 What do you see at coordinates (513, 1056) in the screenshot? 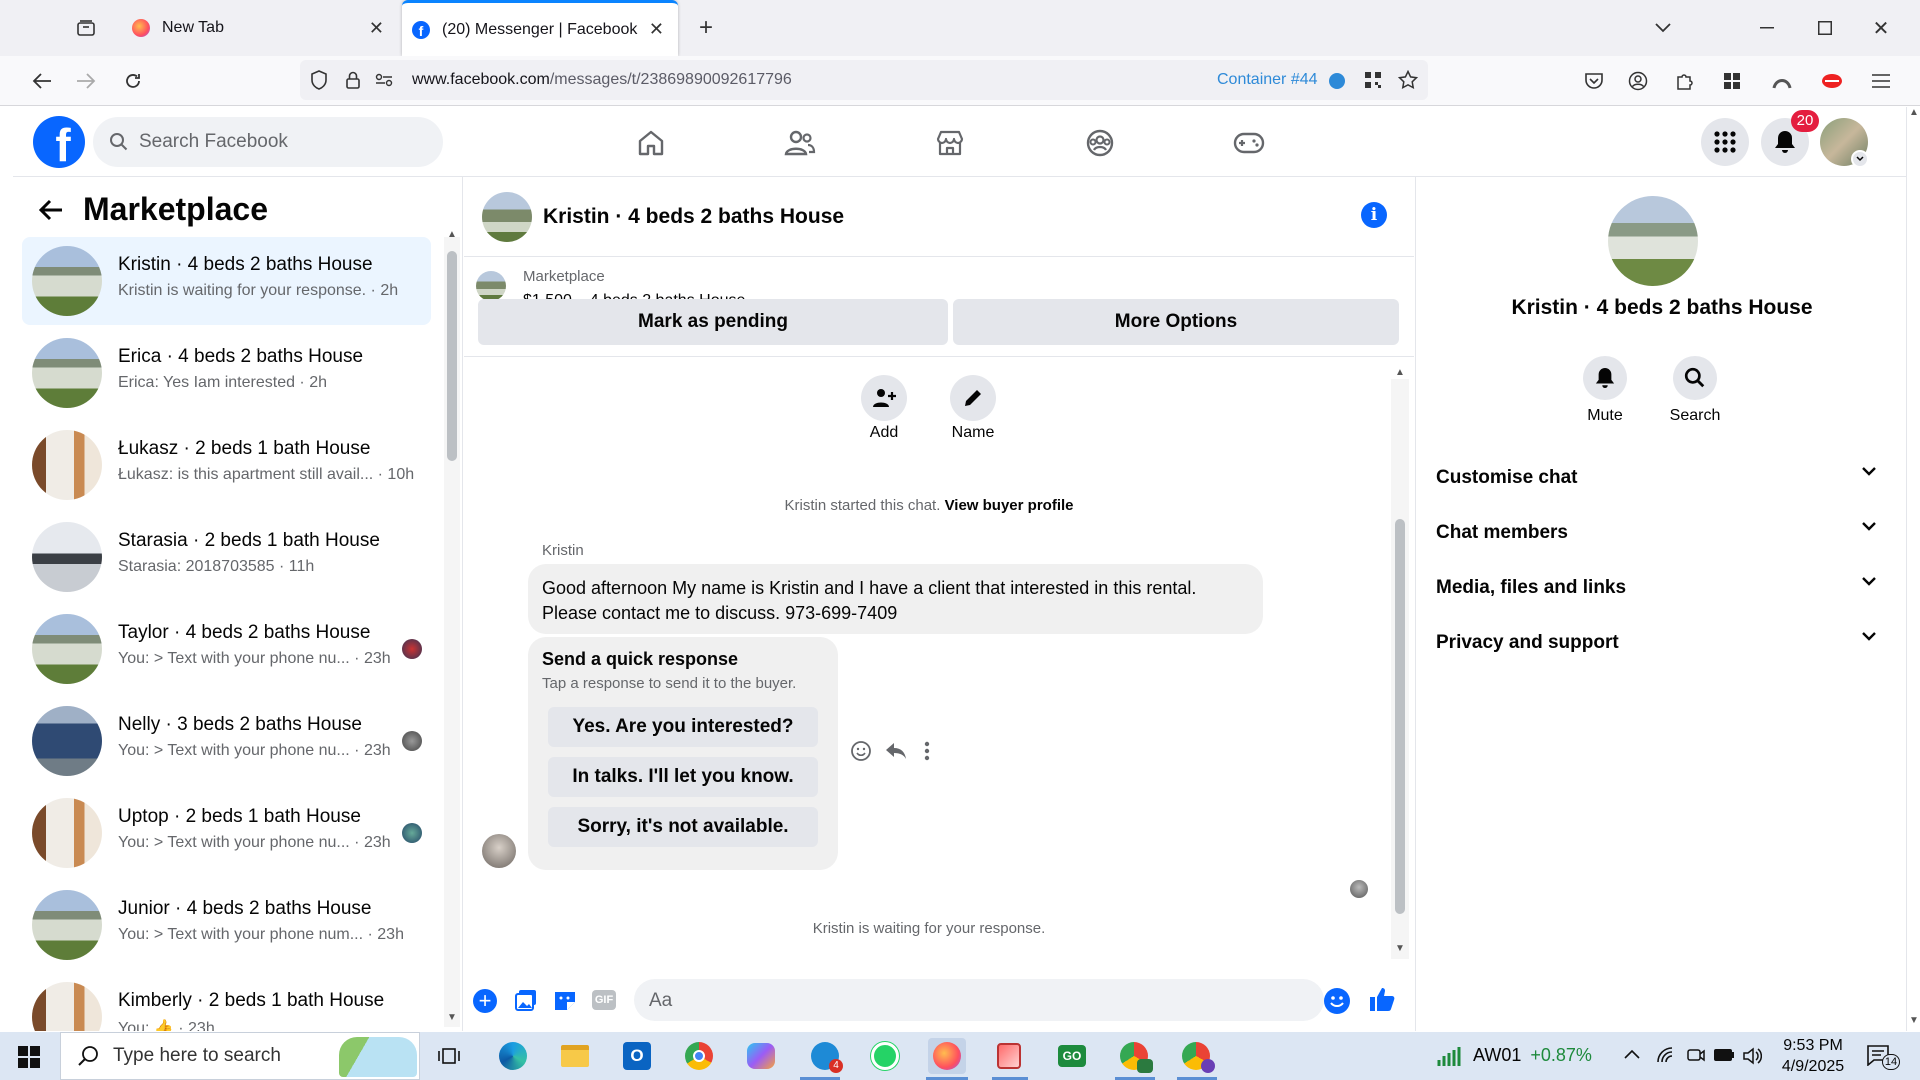
I see `edge-icon` at bounding box center [513, 1056].